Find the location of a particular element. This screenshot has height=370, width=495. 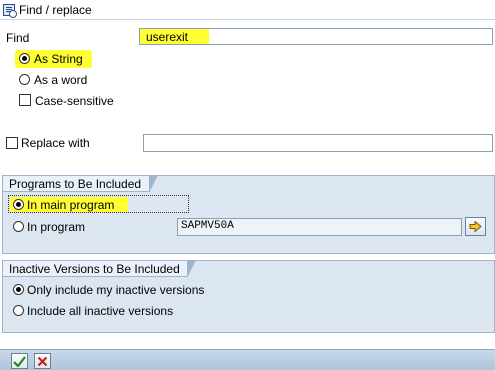

find-input-value: userexit is located at coordinates (167, 37).